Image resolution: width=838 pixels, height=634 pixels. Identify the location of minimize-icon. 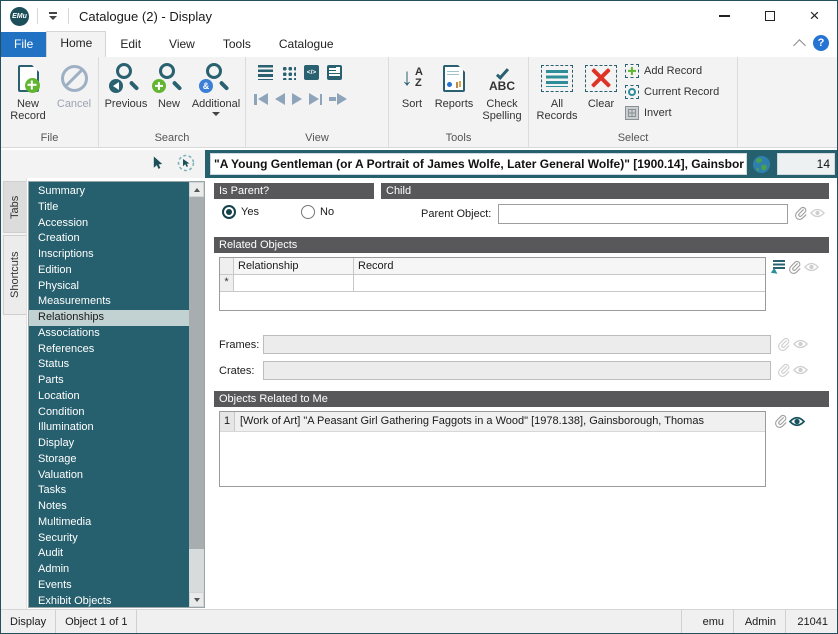
(724, 16).